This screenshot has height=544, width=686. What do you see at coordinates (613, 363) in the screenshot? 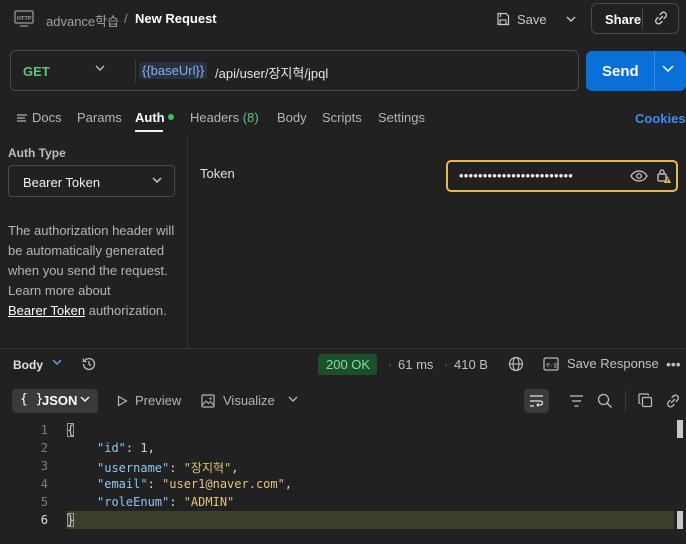
I see `save-response-label: Save Response` at bounding box center [613, 363].